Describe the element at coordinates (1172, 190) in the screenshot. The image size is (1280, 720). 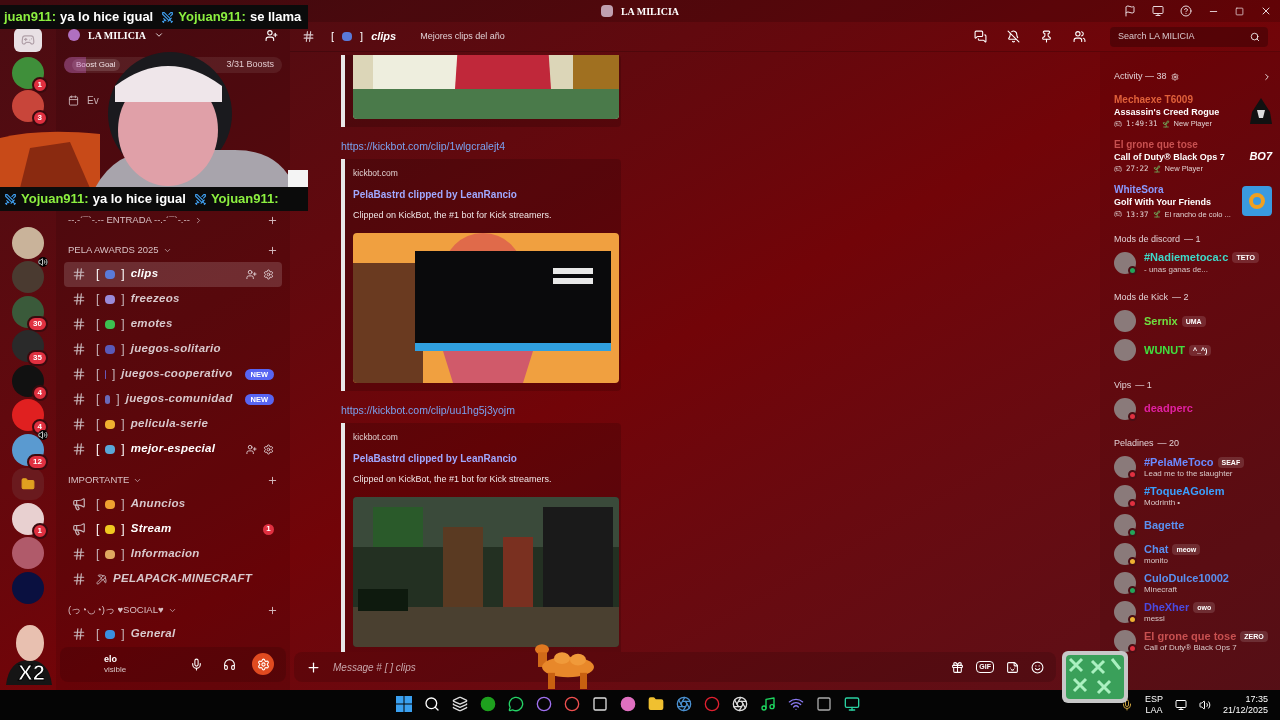
I see `activity-user: WhiteSora` at that location.